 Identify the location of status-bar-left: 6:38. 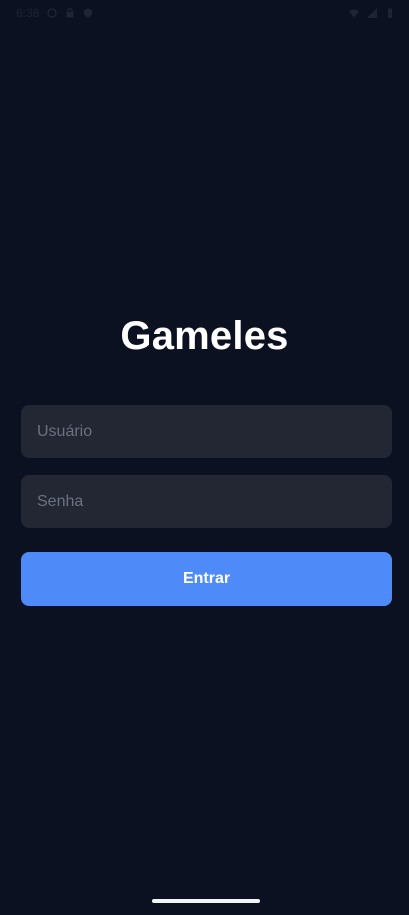
(54, 13).